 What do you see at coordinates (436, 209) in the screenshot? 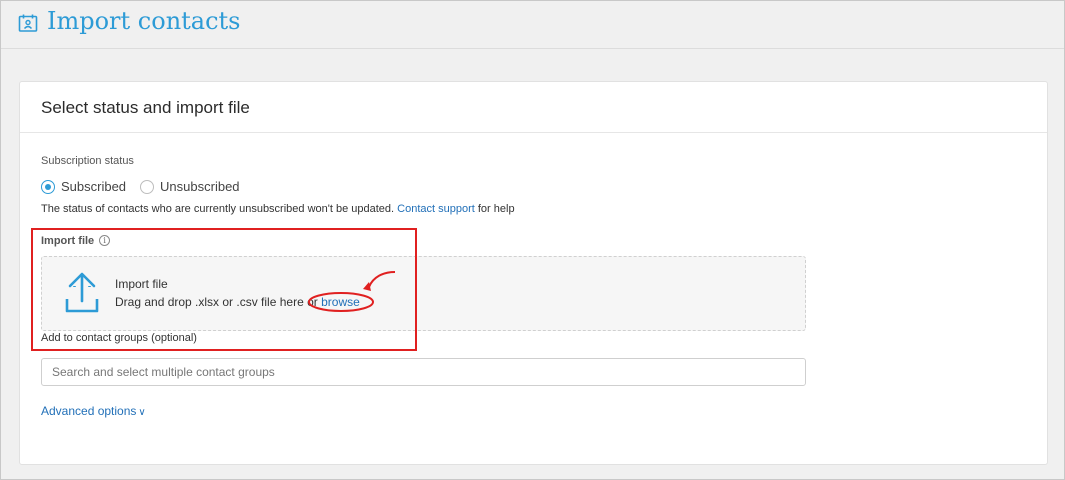
I see `contact-support-link: Contact support` at bounding box center [436, 209].